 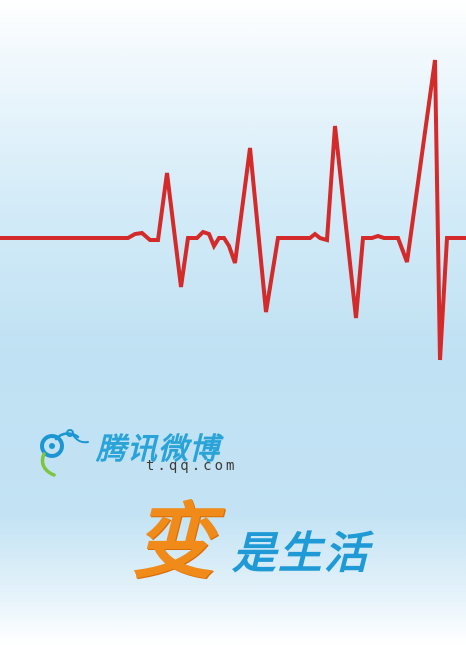 What do you see at coordinates (192, 466) in the screenshot?
I see `brand-url: t.qq.com` at bounding box center [192, 466].